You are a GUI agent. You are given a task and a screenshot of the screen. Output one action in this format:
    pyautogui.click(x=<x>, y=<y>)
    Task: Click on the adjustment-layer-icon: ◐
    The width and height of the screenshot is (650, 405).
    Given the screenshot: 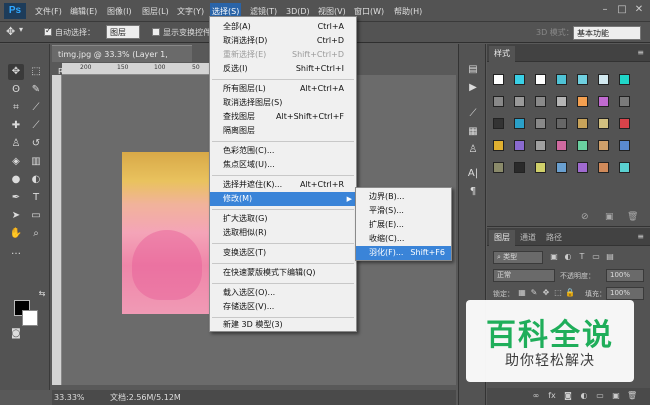 What is the action you would take?
    pyautogui.click(x=584, y=396)
    